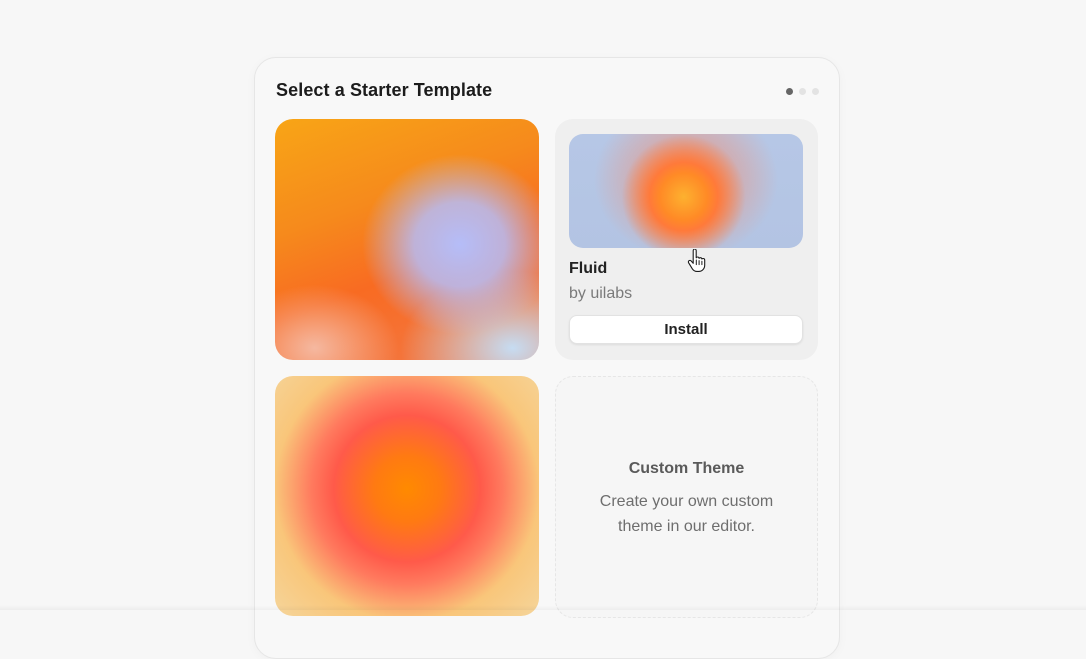  I want to click on custom-theme-title: Custom Theme, so click(686, 469).